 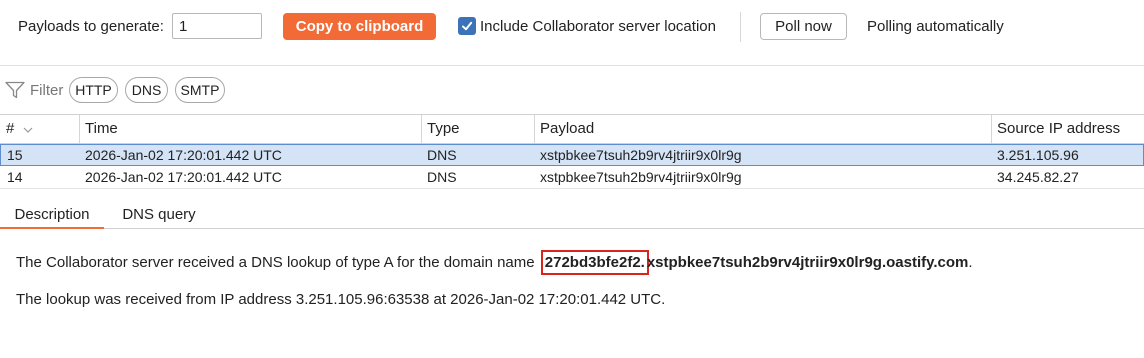 I want to click on checkmark-icon, so click(x=467, y=26).